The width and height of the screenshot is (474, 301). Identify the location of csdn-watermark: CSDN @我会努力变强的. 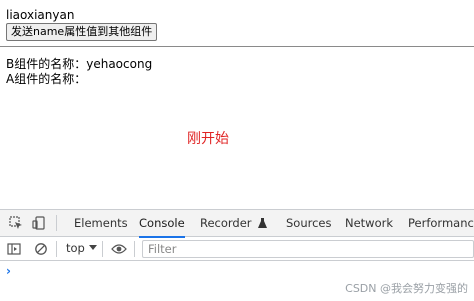
(406, 288).